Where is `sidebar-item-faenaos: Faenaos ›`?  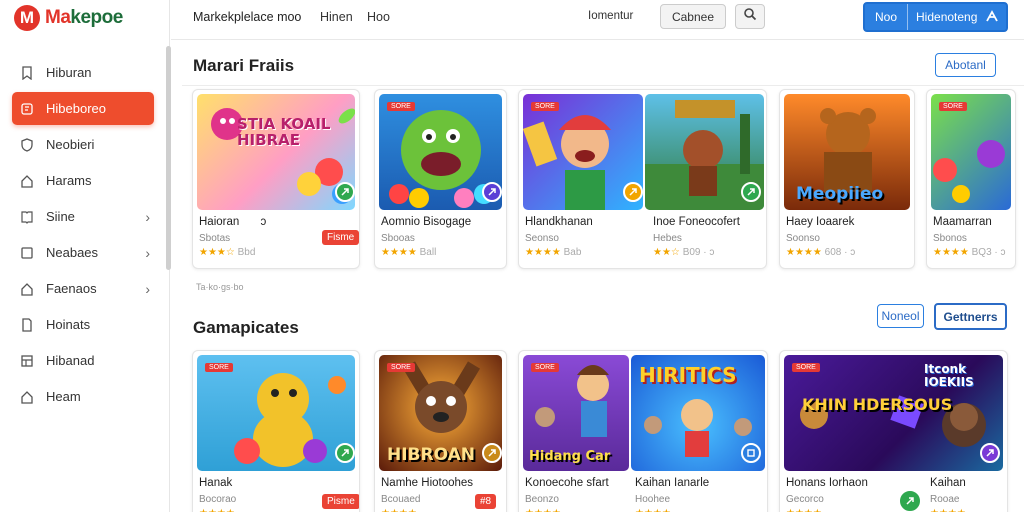 sidebar-item-faenaos: Faenaos › is located at coordinates (83, 288).